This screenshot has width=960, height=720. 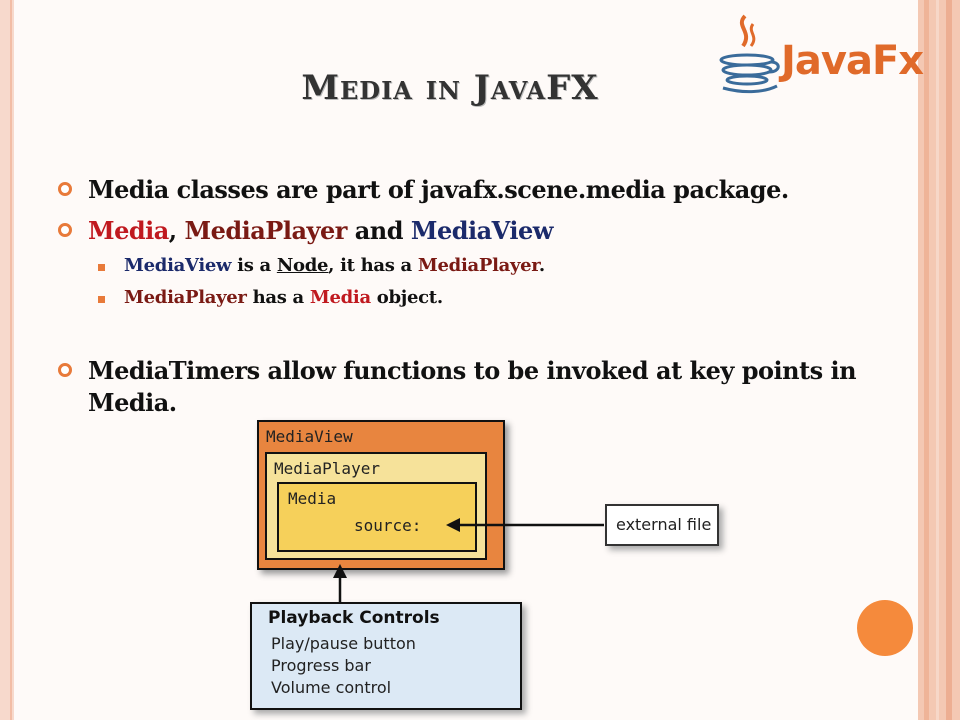 What do you see at coordinates (453, 525) in the screenshot?
I see `external-file-arrowhead` at bounding box center [453, 525].